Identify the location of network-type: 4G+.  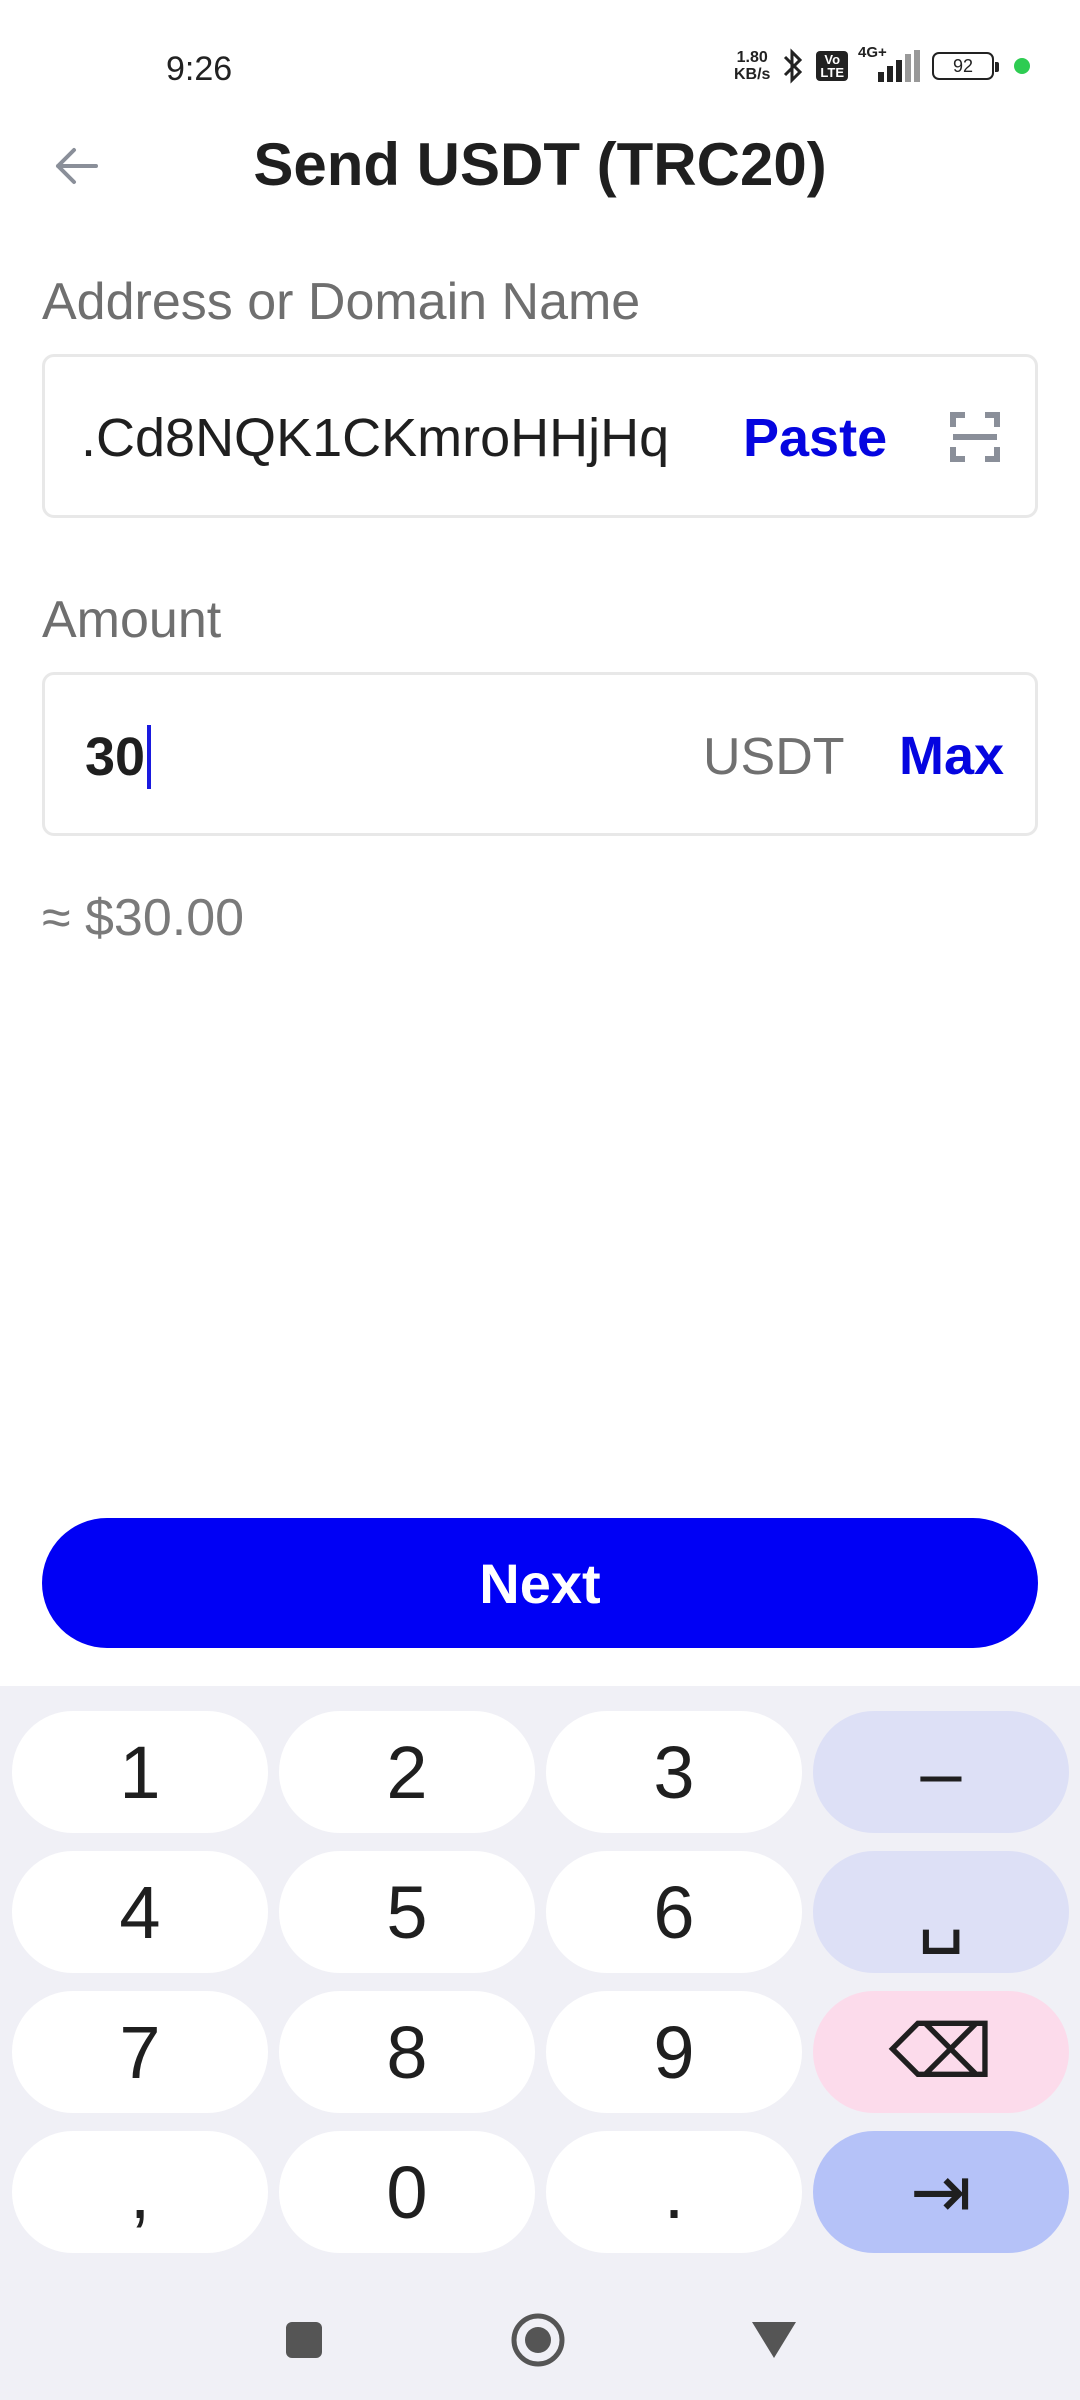
(872, 52).